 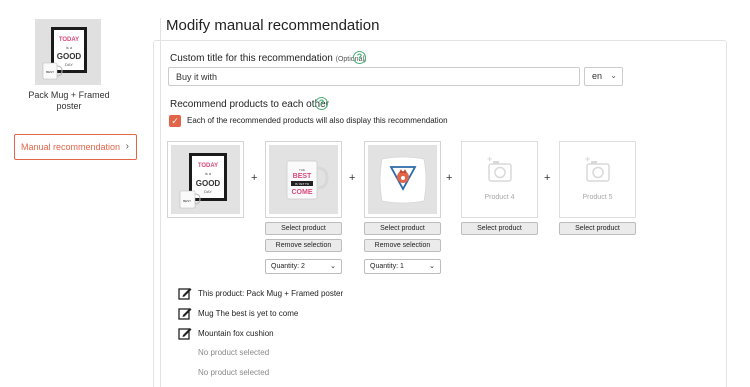 What do you see at coordinates (271, 293) in the screenshot?
I see `list-item-text: This product: Pack Mug + Framed poster` at bounding box center [271, 293].